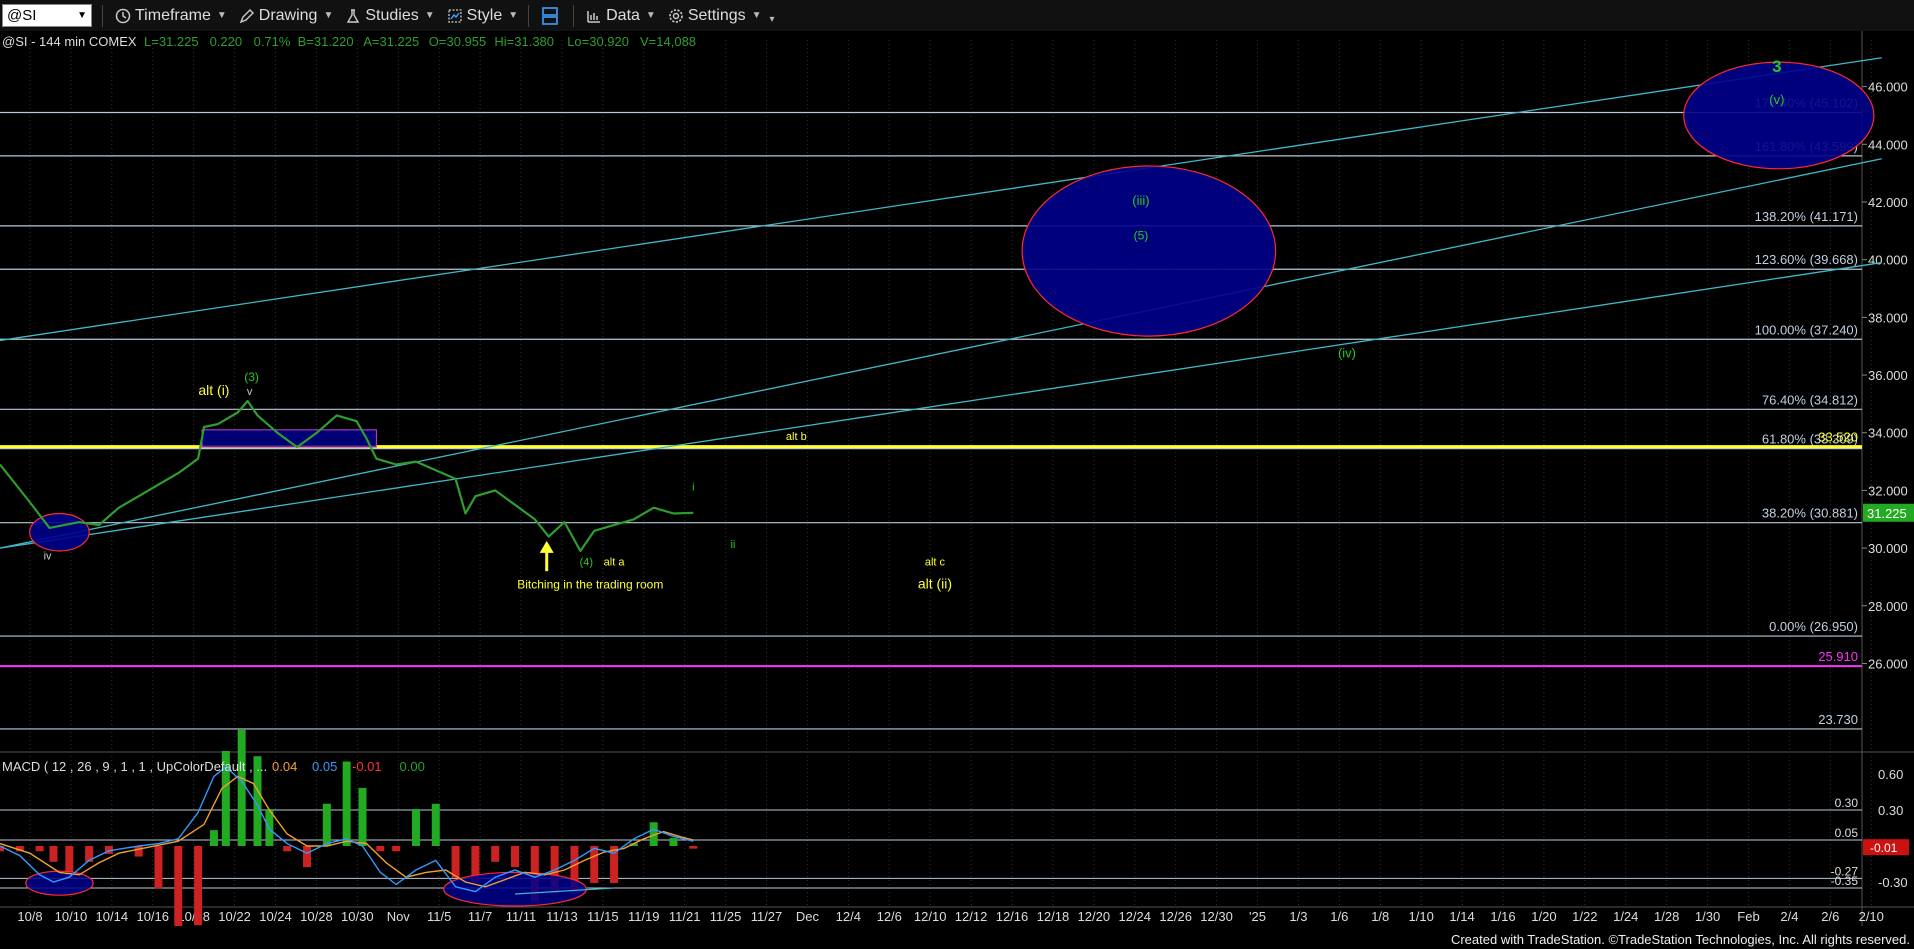  What do you see at coordinates (1888, 144) in the screenshot?
I see `y-tick-label: 44.000` at bounding box center [1888, 144].